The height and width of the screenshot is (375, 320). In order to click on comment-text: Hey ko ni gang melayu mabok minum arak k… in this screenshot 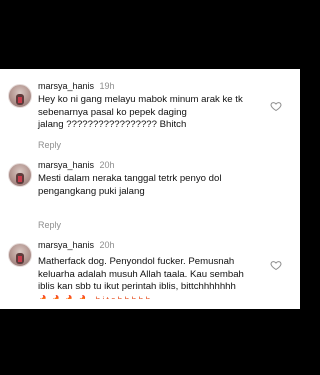, I will do `click(140, 112)`.